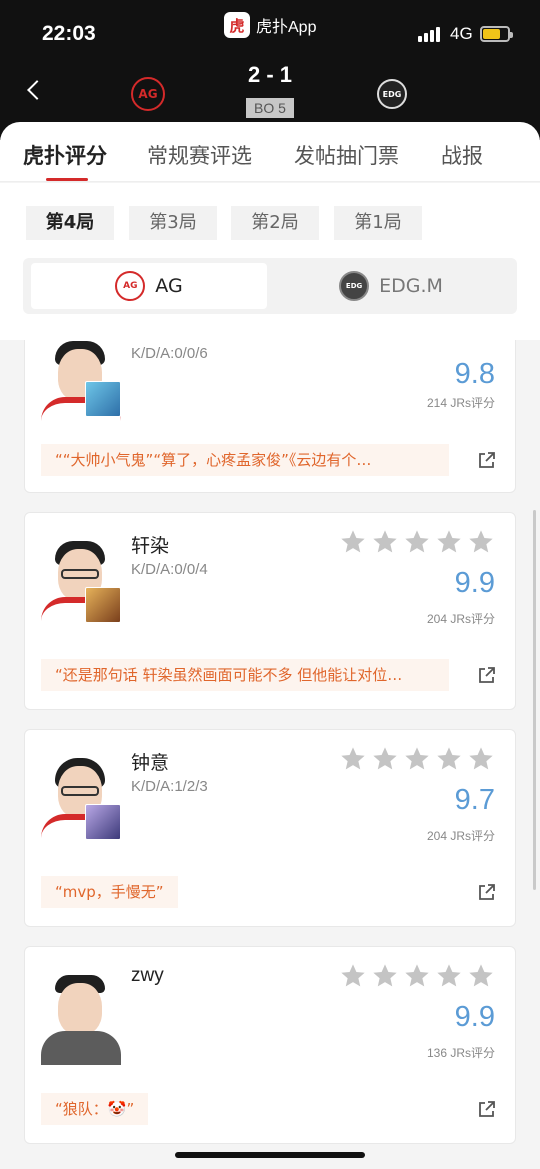  I want to click on team-switch: AG AG EDG EDG.M, so click(270, 286).